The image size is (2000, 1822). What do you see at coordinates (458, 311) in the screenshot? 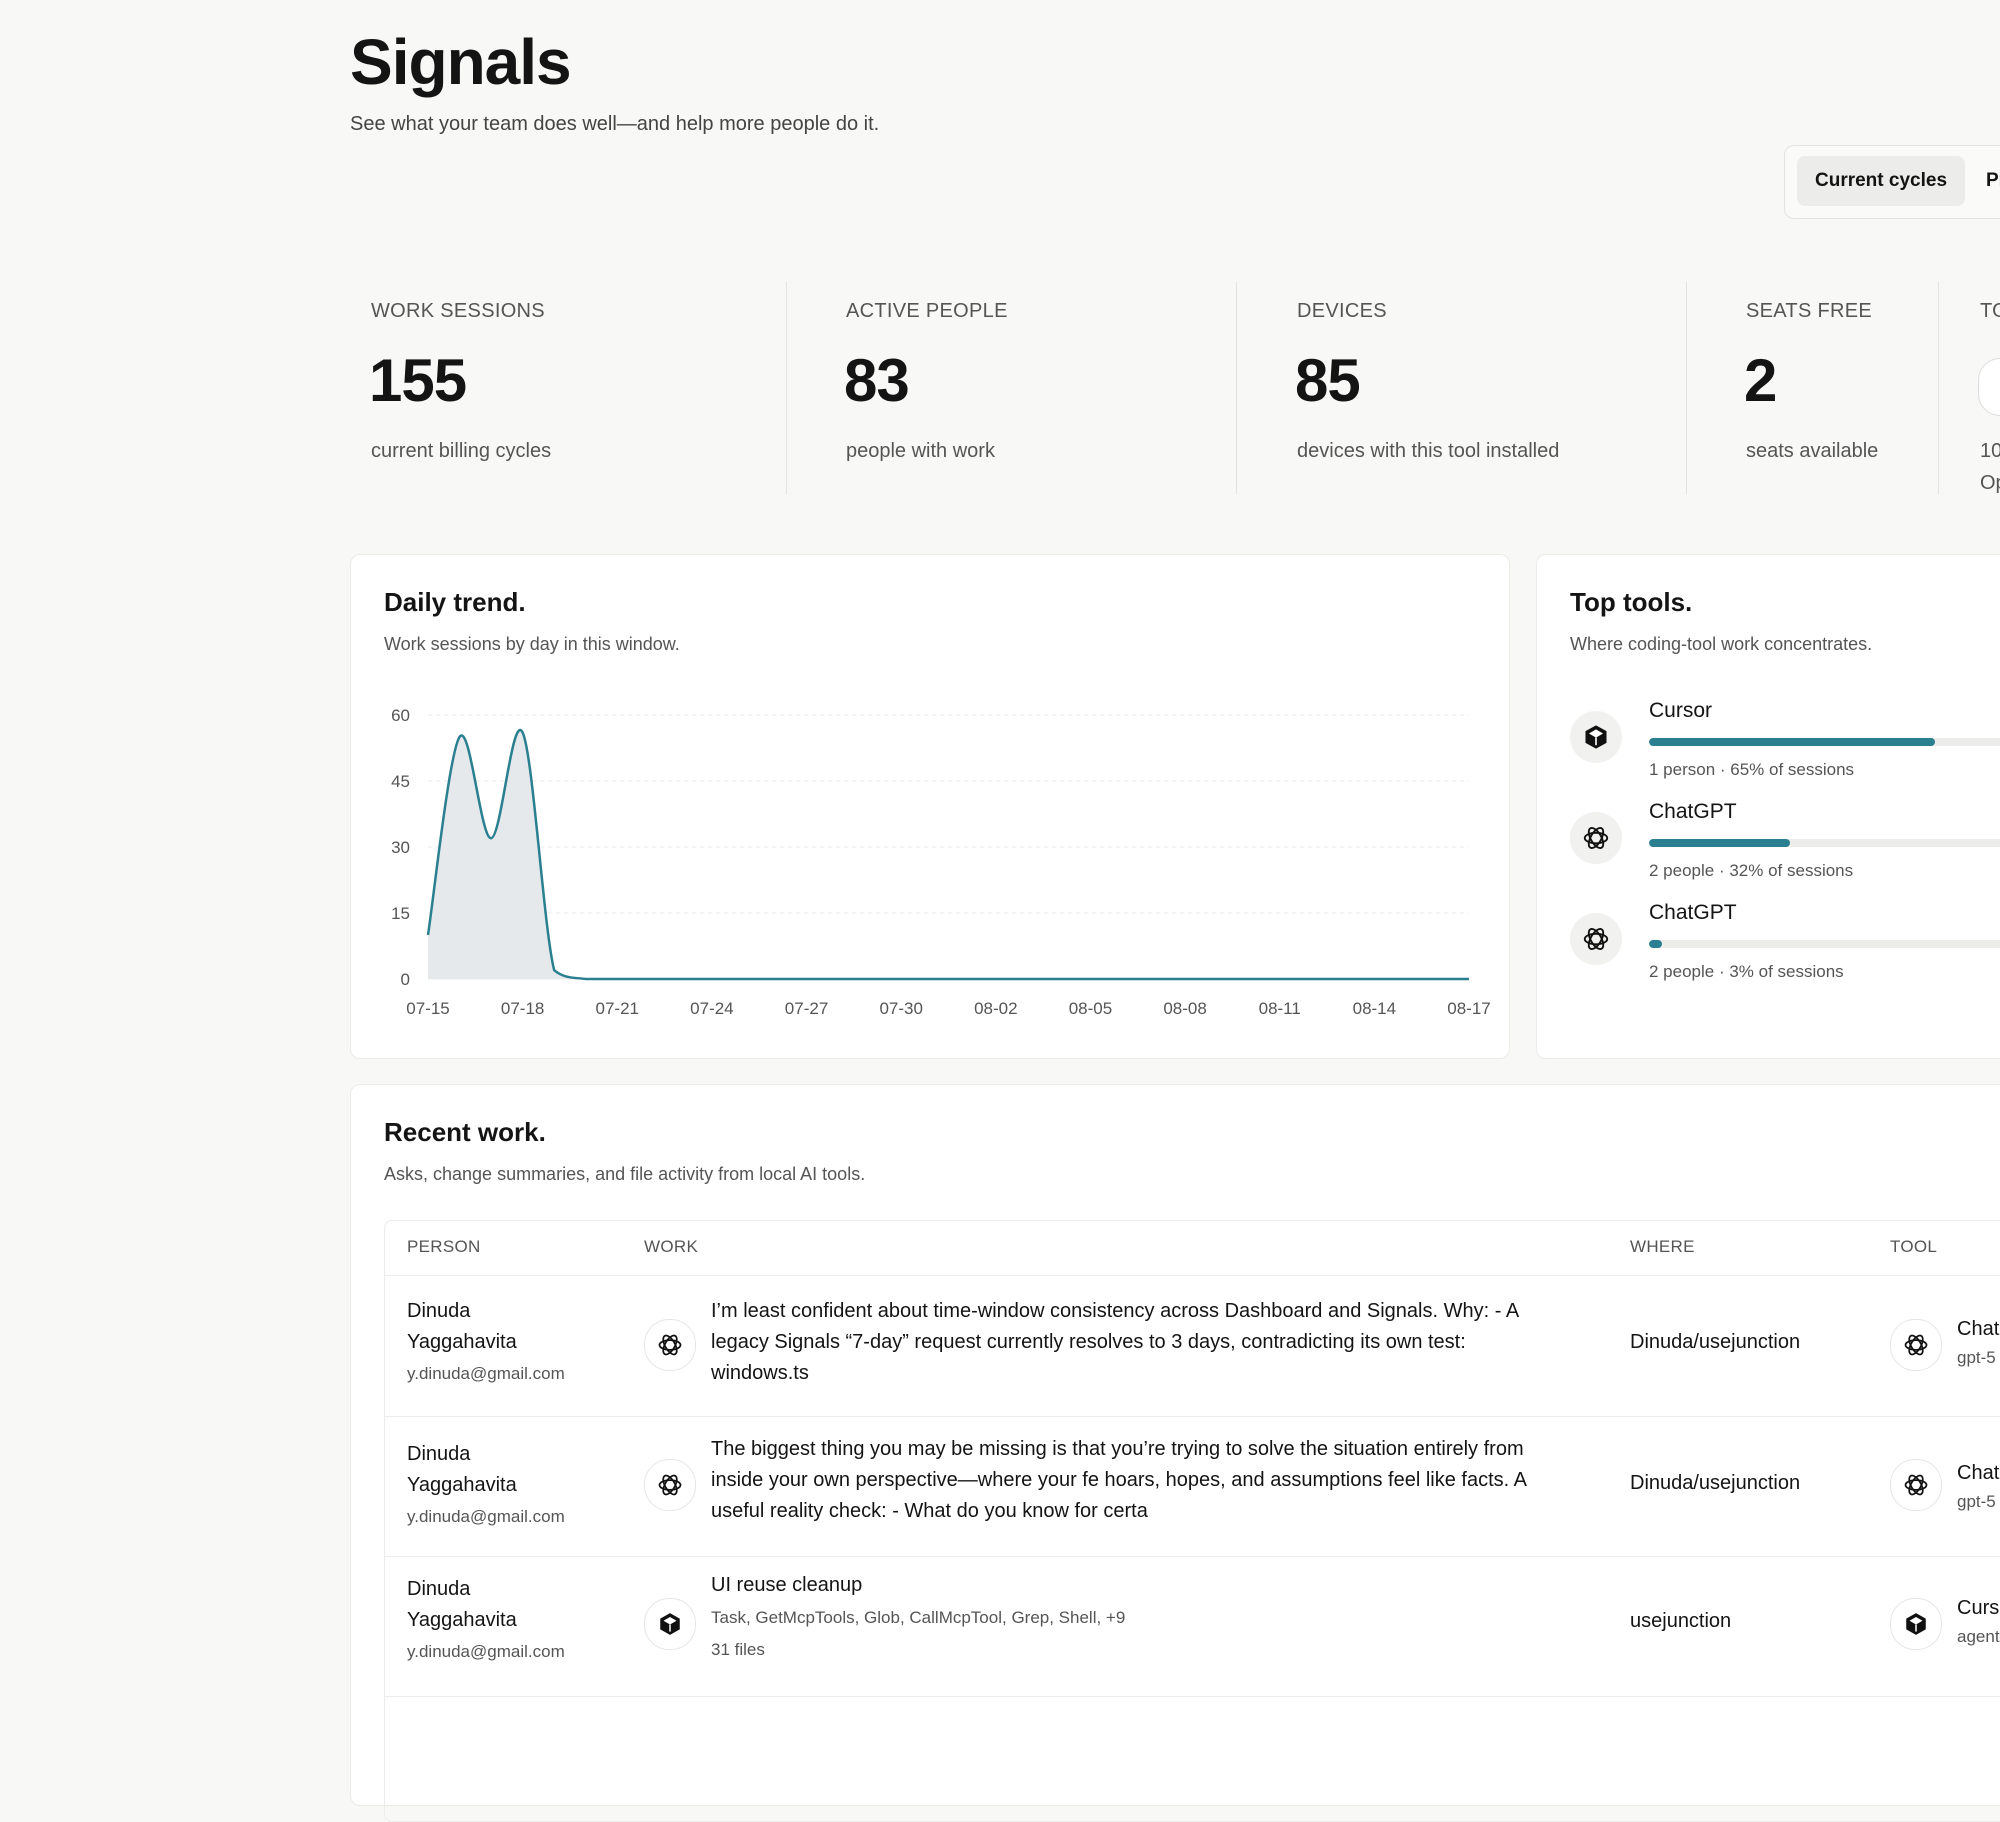
I see `stat-label: WORK SESSIONS` at bounding box center [458, 311].